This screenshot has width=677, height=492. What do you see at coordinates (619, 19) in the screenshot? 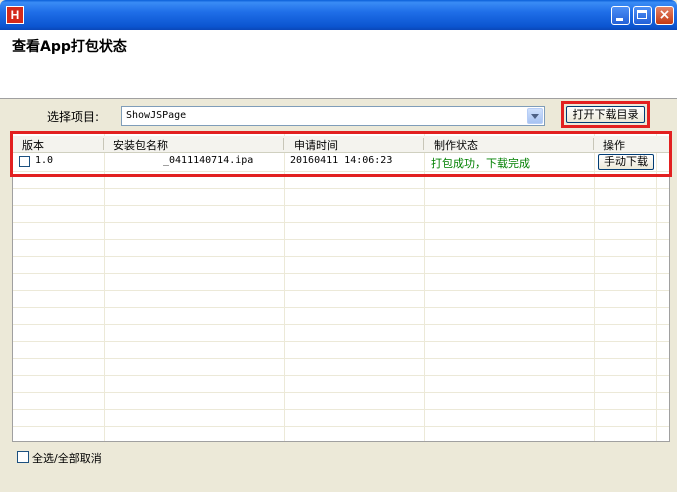
I see `minimize-icon` at bounding box center [619, 19].